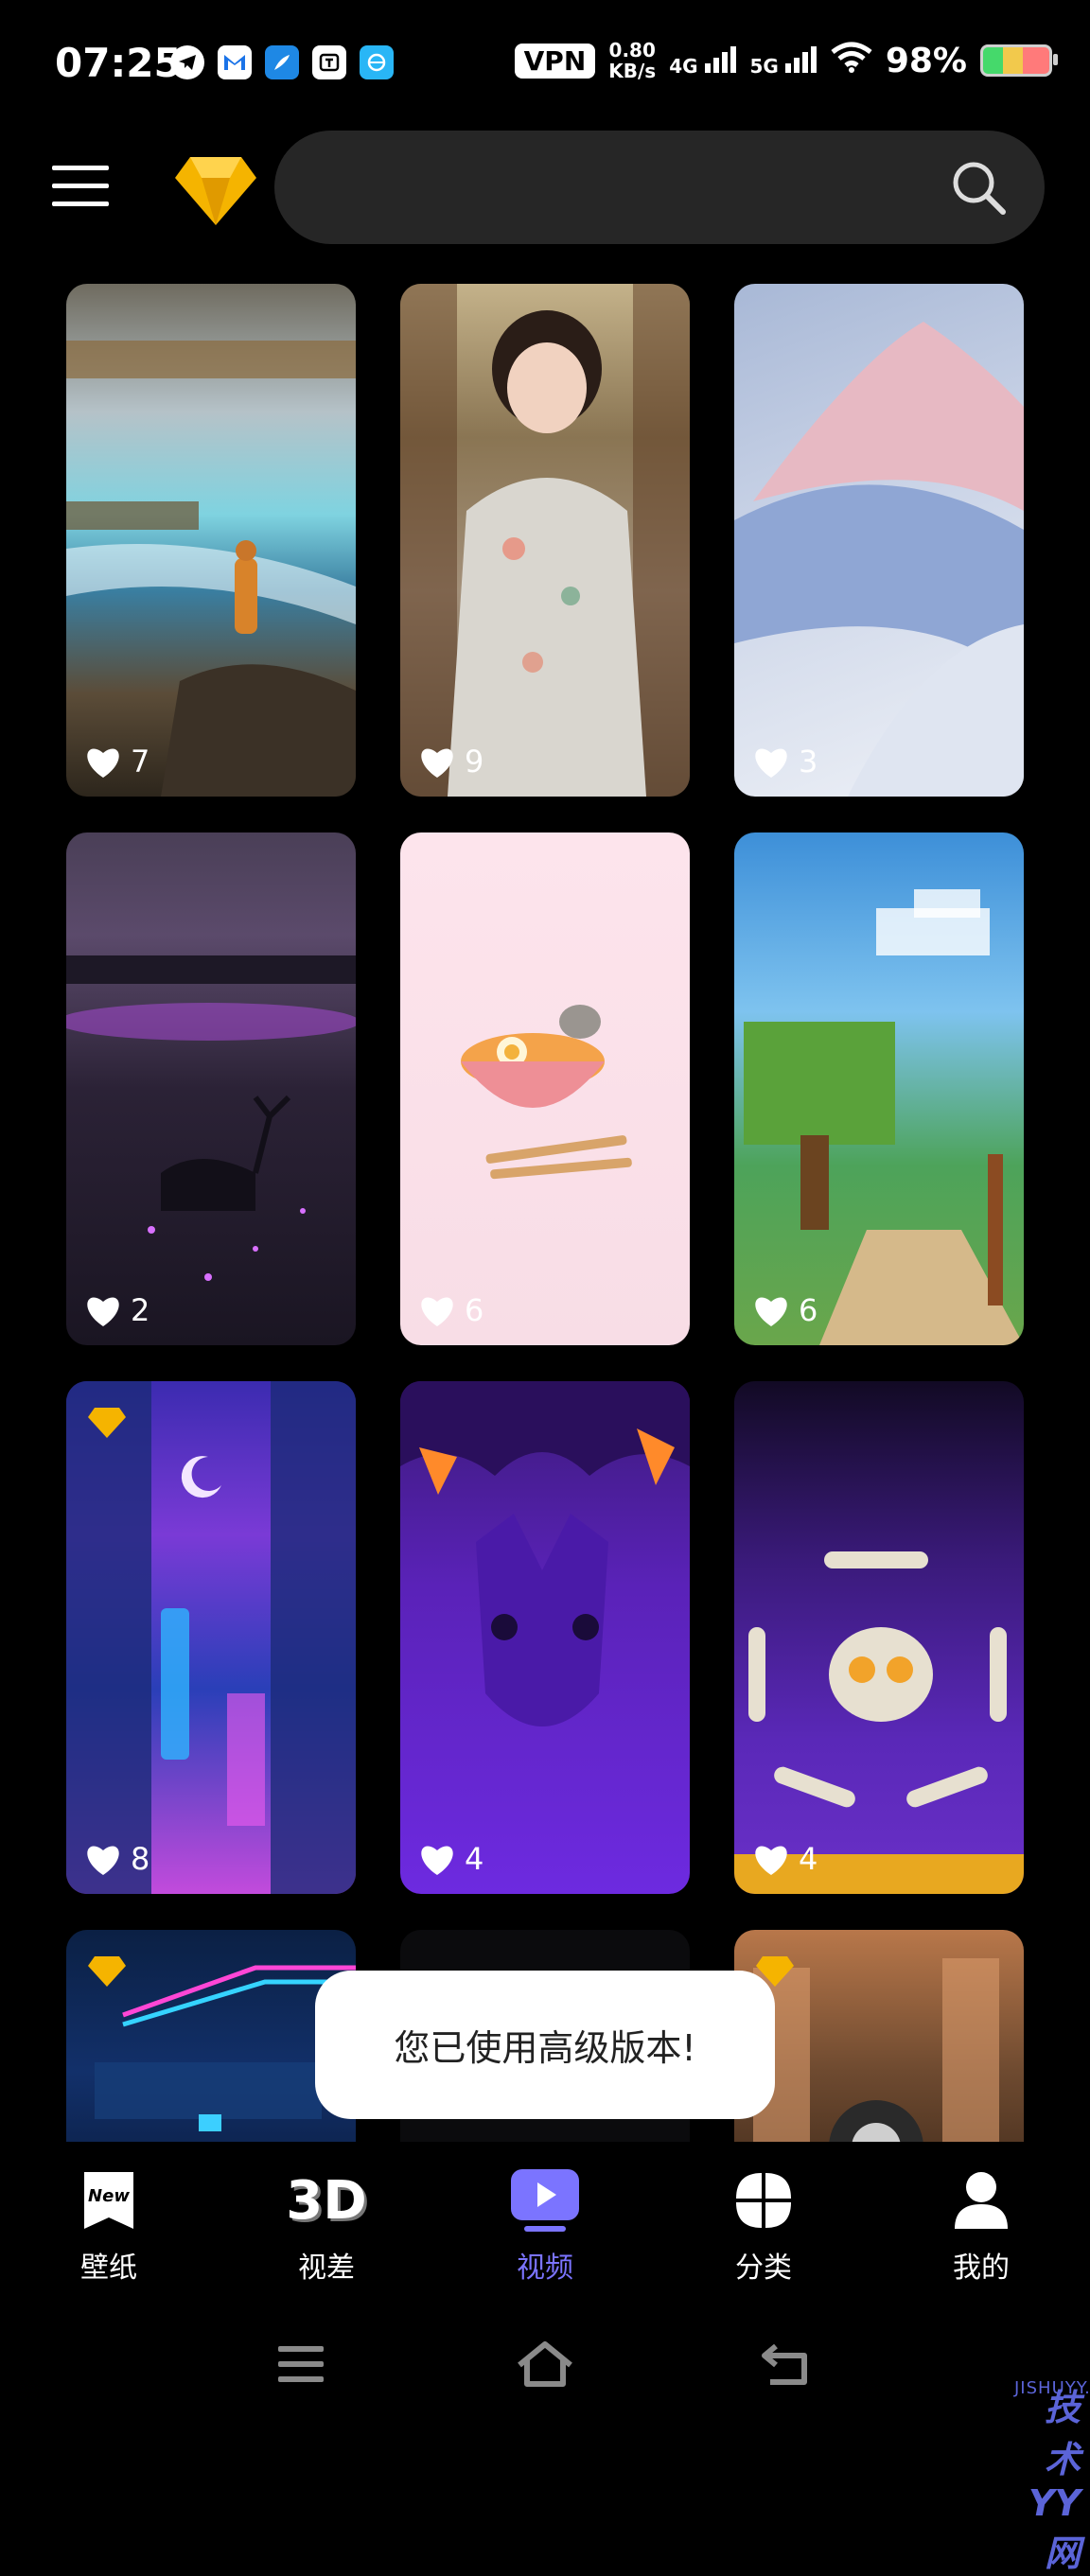 This screenshot has height=2576, width=1090. I want to click on nav-parallax: 3D 视差, so click(327, 2217).